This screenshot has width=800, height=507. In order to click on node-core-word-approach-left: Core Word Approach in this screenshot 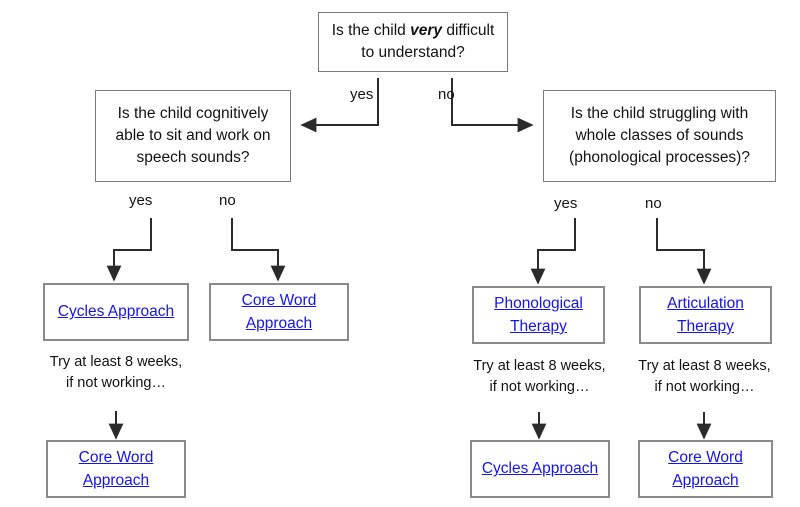, I will do `click(279, 312)`.